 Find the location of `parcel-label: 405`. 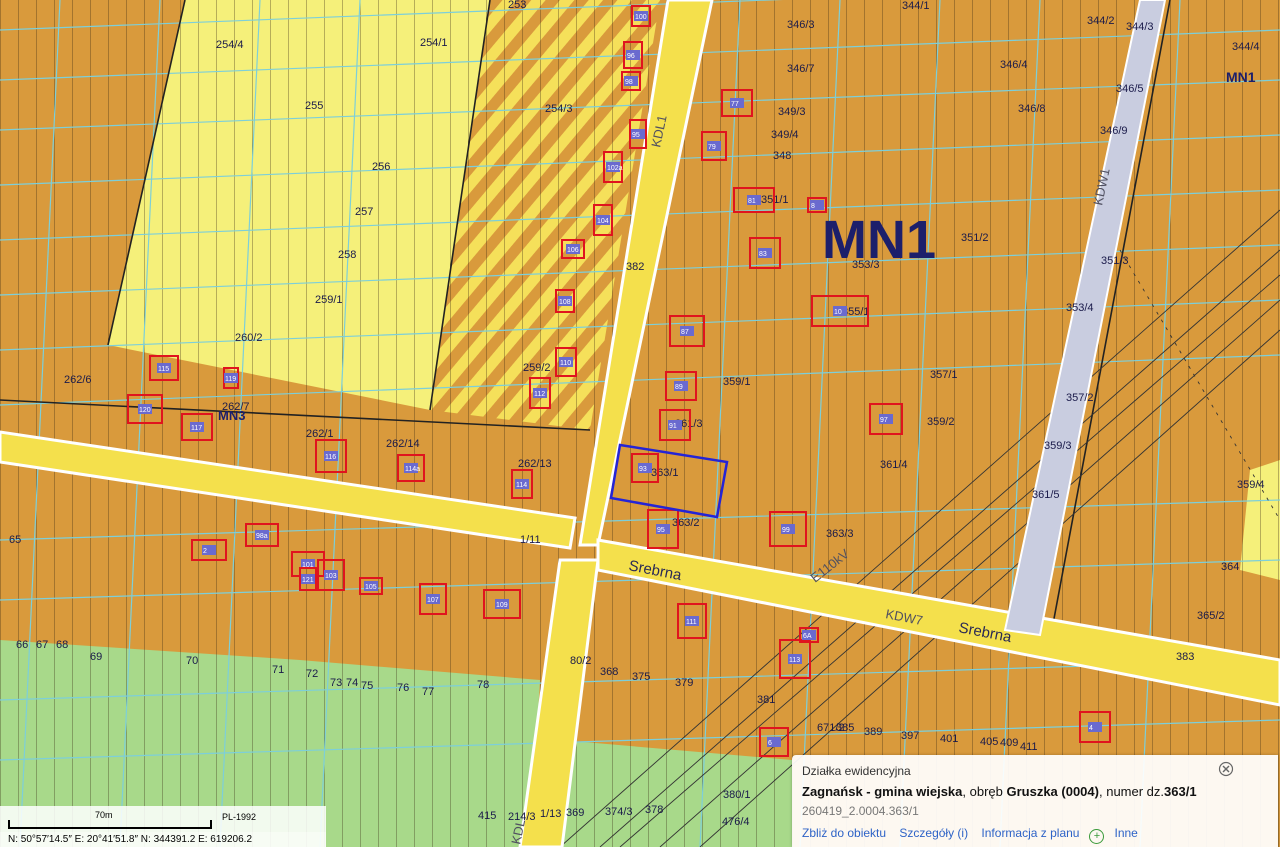

parcel-label: 405 is located at coordinates (989, 742).